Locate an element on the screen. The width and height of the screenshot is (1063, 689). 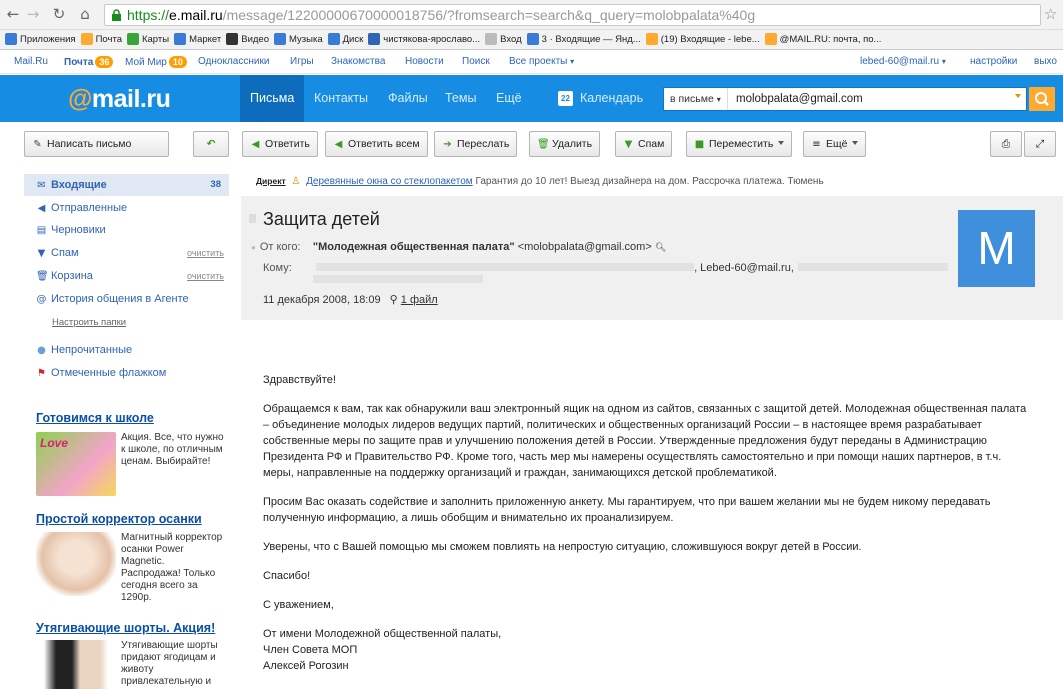
ad-title-1: Готовимся к школе is located at coordinates (95, 418).